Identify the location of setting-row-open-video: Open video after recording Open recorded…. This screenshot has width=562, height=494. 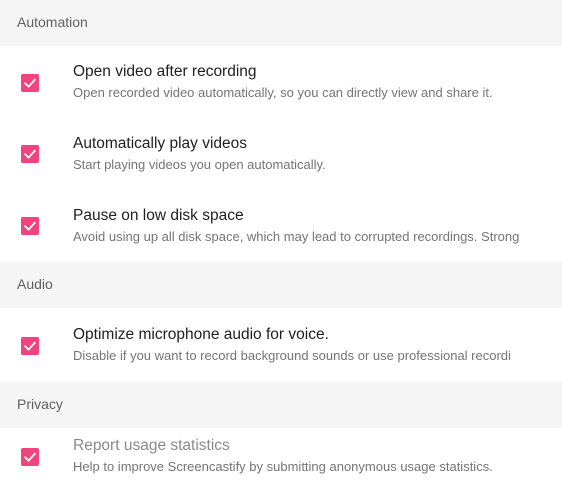
(281, 82).